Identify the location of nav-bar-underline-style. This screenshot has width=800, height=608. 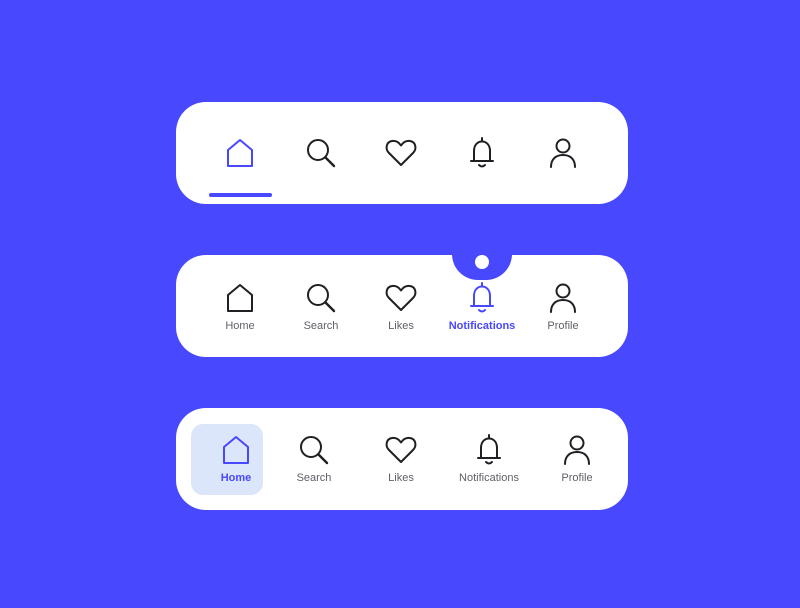
(402, 153).